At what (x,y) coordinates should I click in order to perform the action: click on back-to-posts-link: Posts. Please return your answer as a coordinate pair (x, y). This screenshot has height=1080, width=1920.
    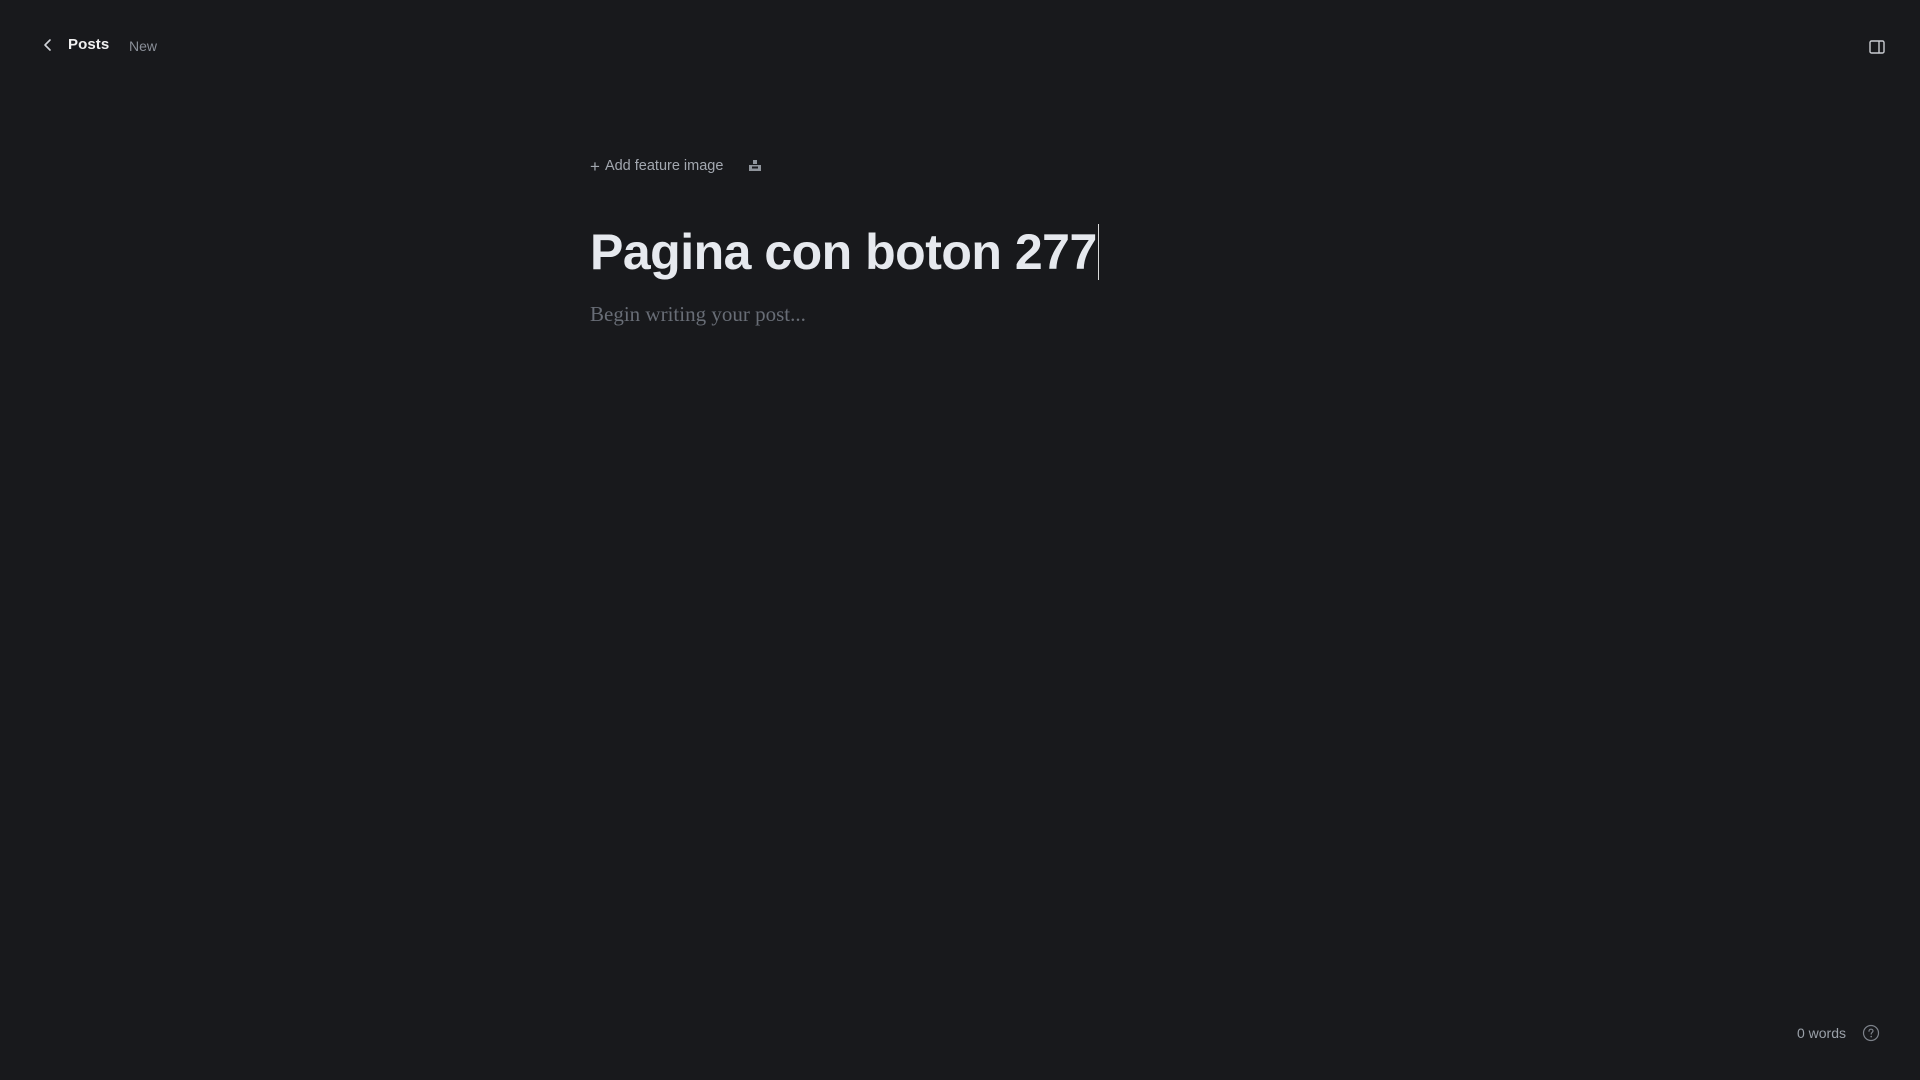
    Looking at the image, I should click on (74, 44).